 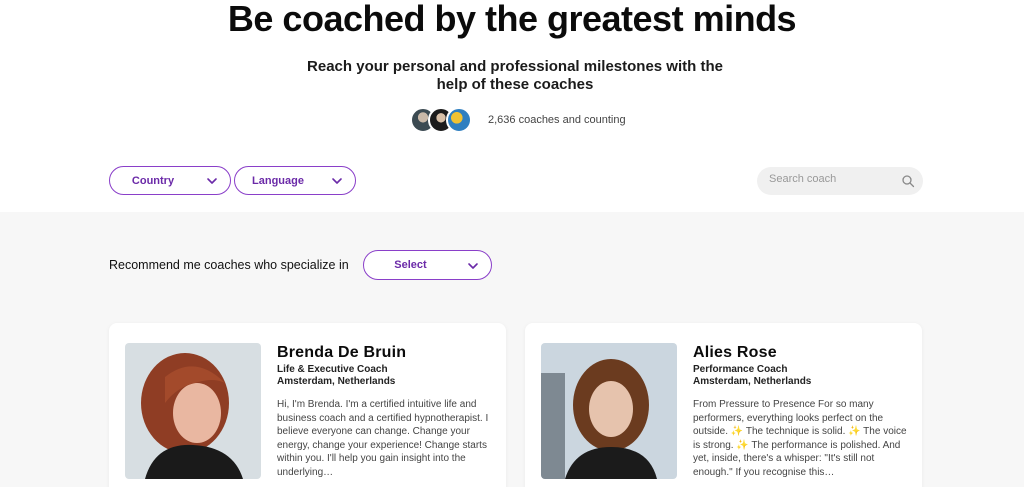 I want to click on page-title: Be coached by the greatest minds, so click(x=512, y=19).